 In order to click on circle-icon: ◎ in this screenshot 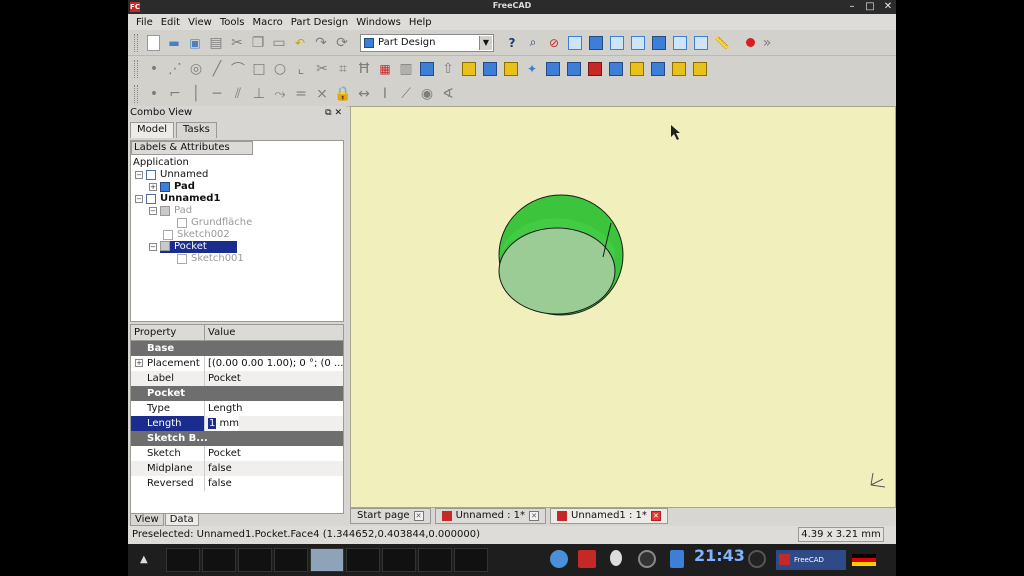, I will do `click(196, 69)`.